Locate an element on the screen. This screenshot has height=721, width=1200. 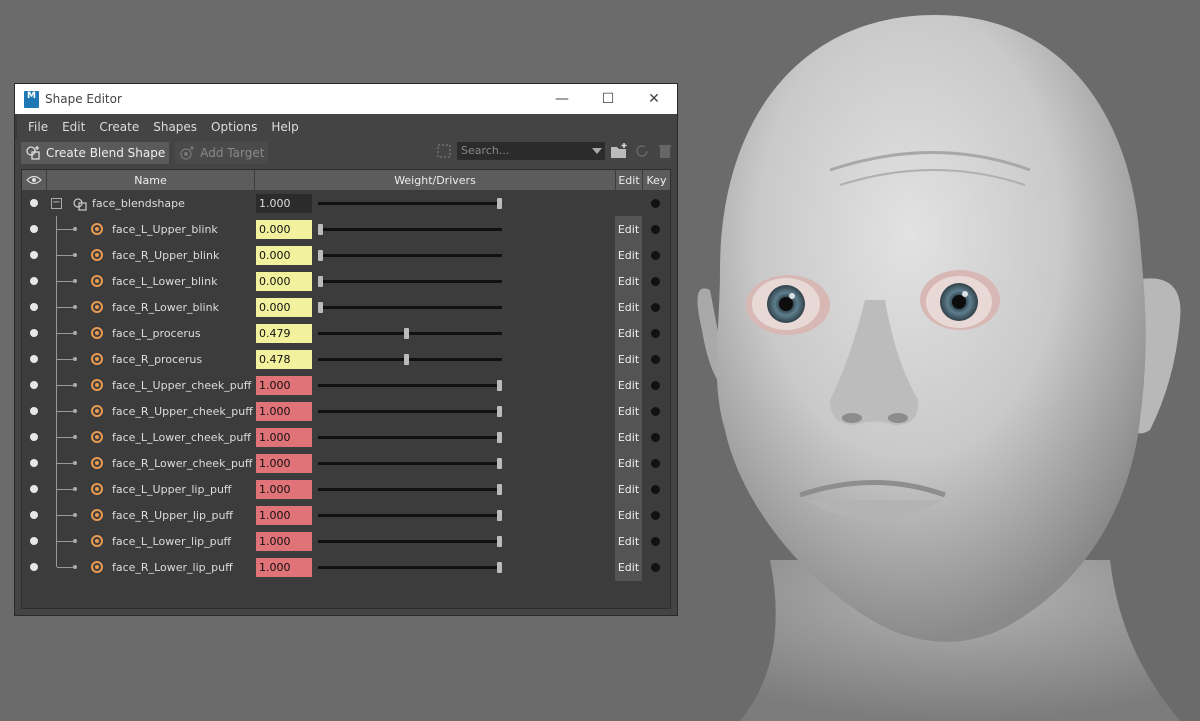
target-row: face_L_Upper_cheek_puff 1.000 Edit is located at coordinates (346, 385).